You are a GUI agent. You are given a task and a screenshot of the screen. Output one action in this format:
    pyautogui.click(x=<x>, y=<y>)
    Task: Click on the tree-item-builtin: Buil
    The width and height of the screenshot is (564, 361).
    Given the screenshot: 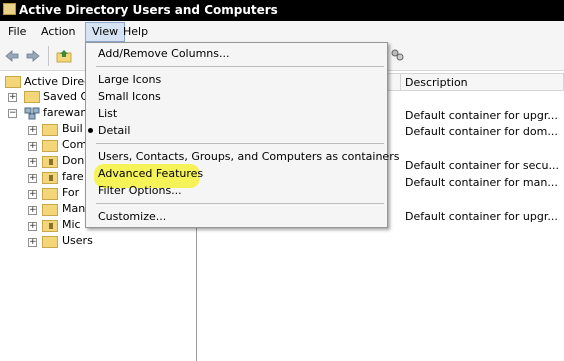 What is the action you would take?
    pyautogui.click(x=72, y=129)
    